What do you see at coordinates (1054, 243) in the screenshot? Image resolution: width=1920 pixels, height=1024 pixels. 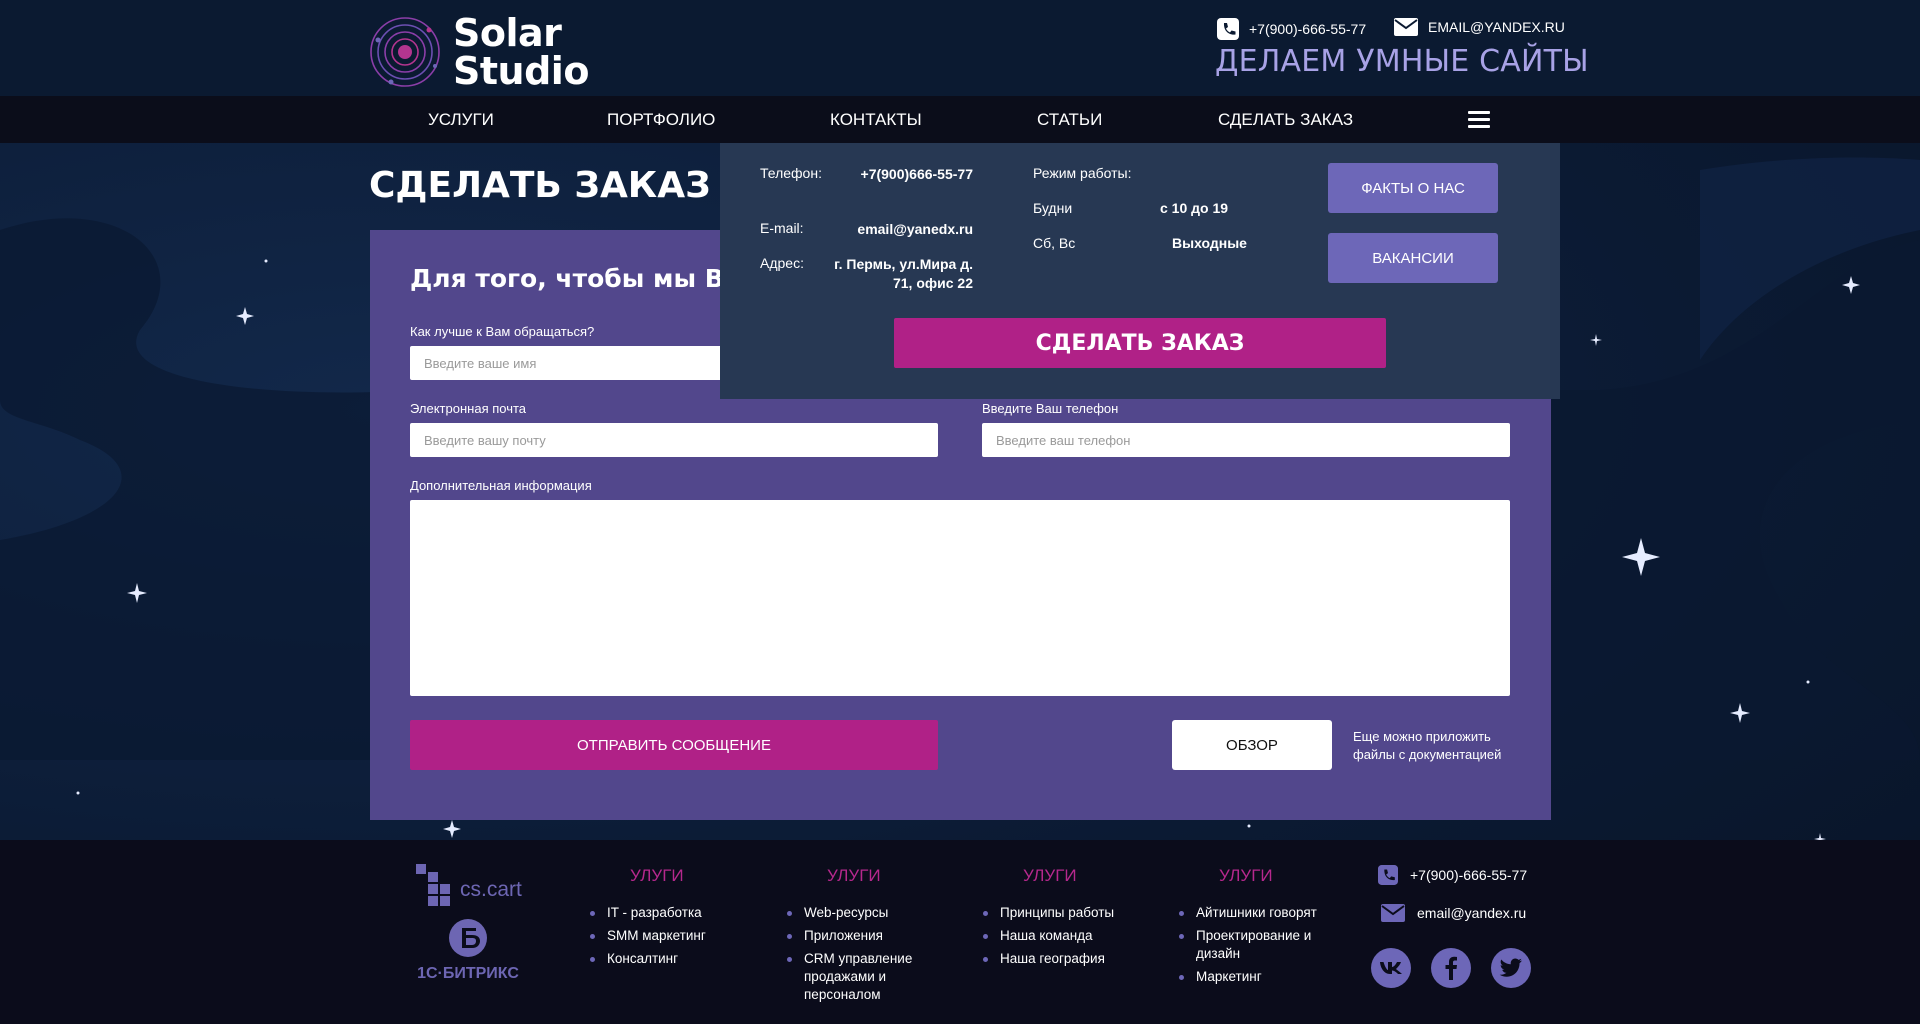 I see `dd-weekend-label: Сб, Вс` at bounding box center [1054, 243].